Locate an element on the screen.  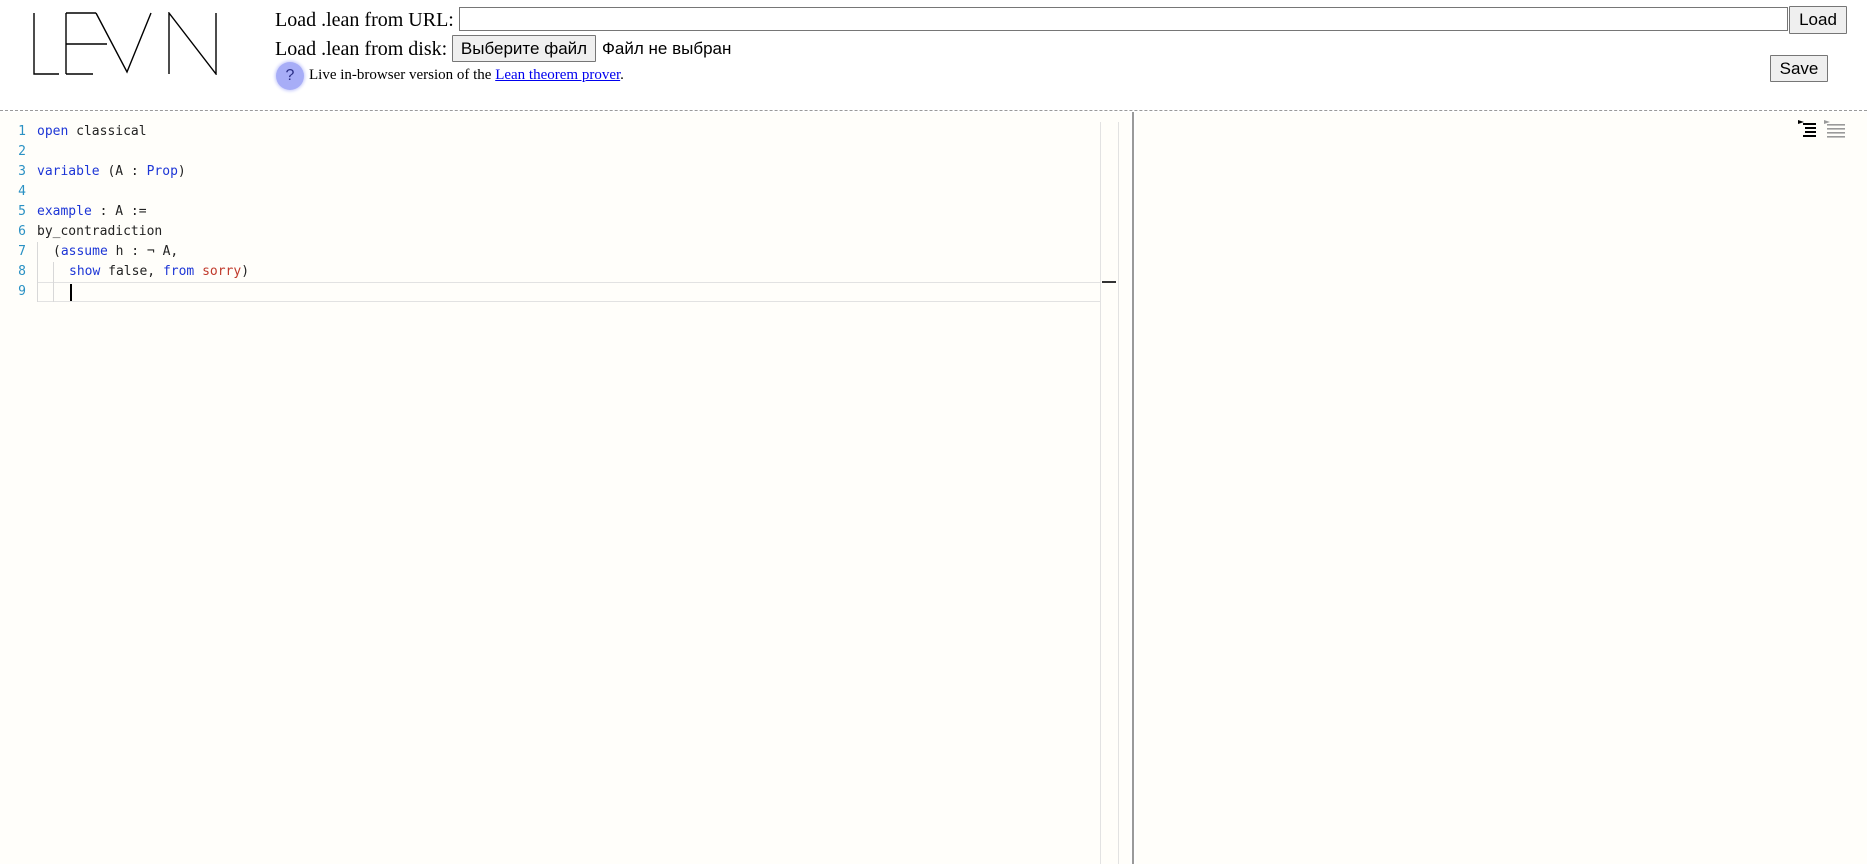
lean-prover-link: Lean theorem prover is located at coordinates (557, 75).